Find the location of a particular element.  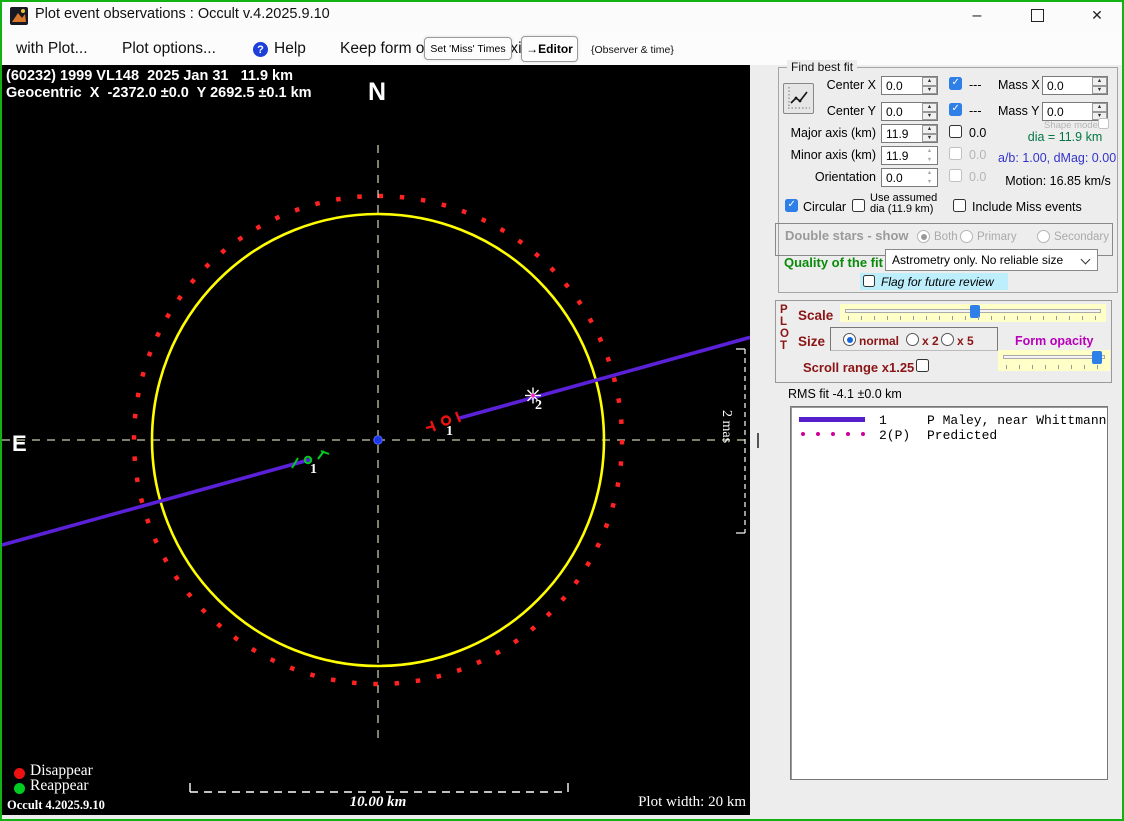

center-y-label: Center Y is located at coordinates (851, 111).